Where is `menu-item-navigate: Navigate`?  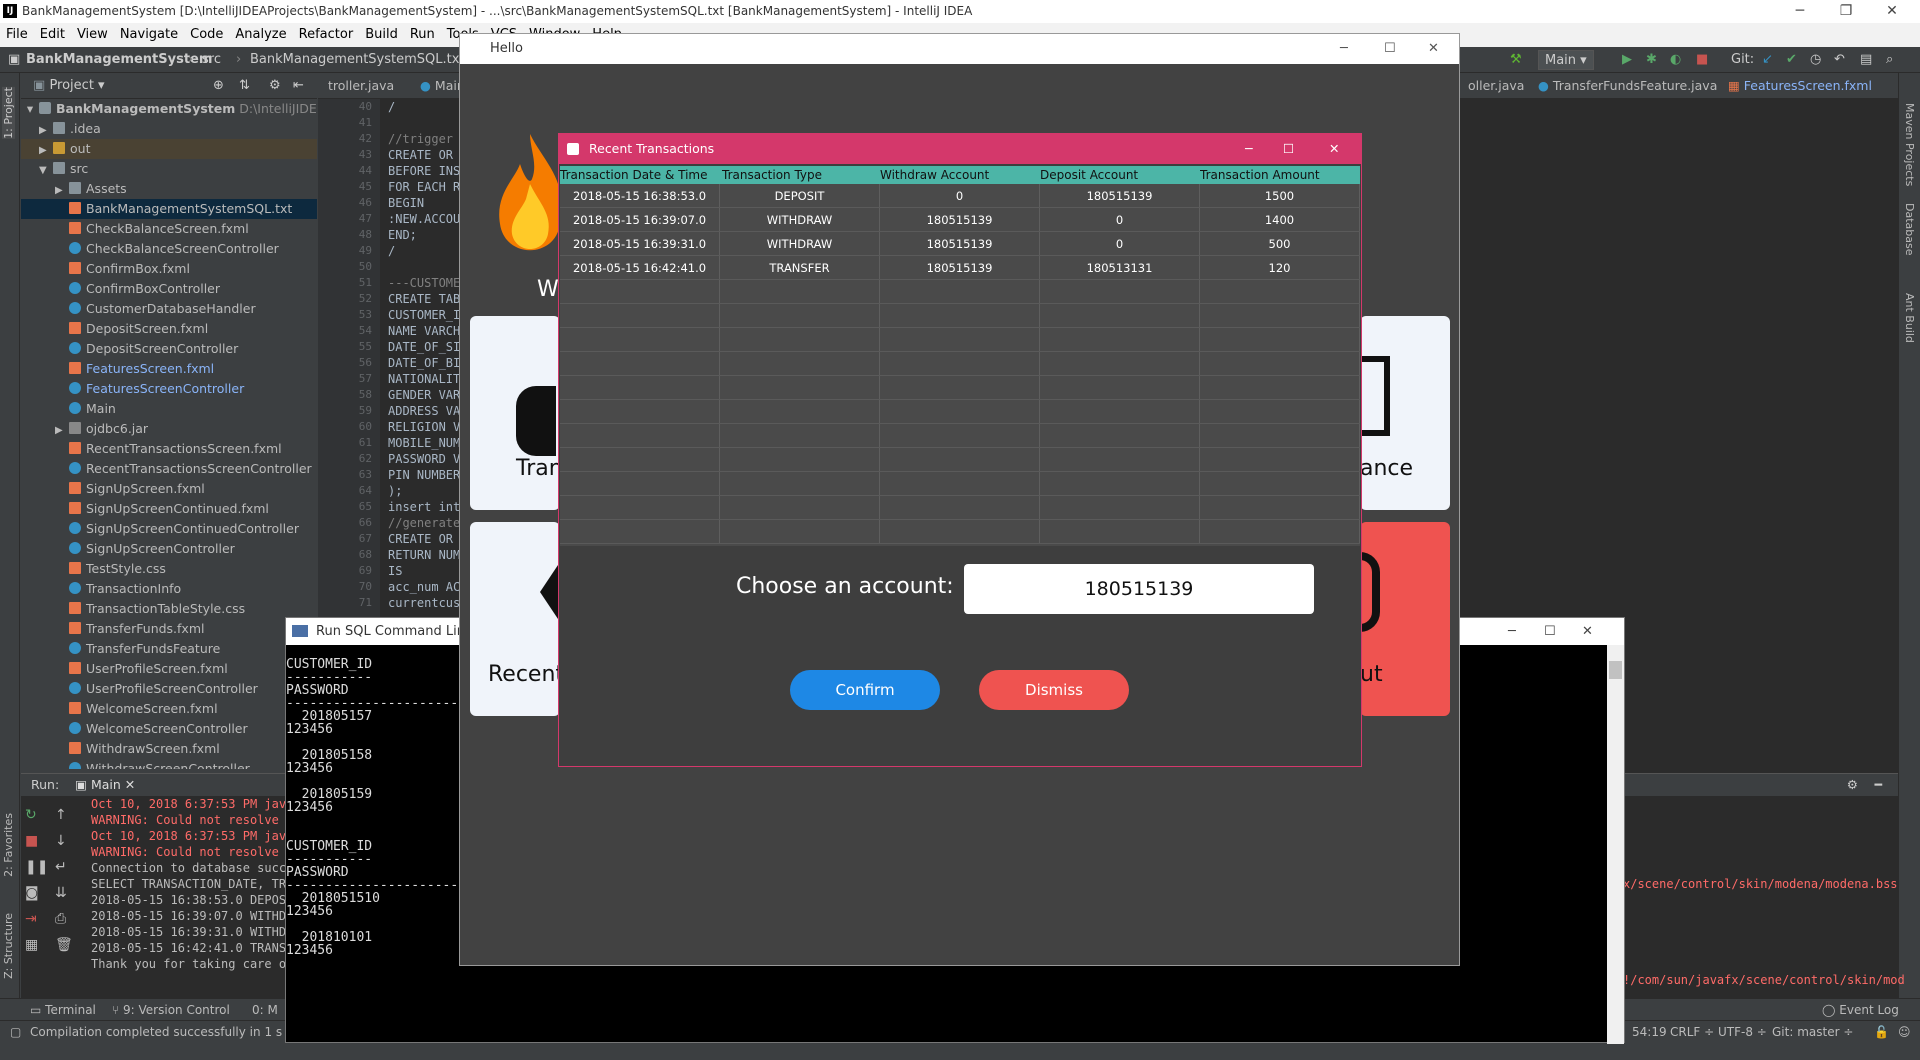
menu-item-navigate: Navigate is located at coordinates (149, 35).